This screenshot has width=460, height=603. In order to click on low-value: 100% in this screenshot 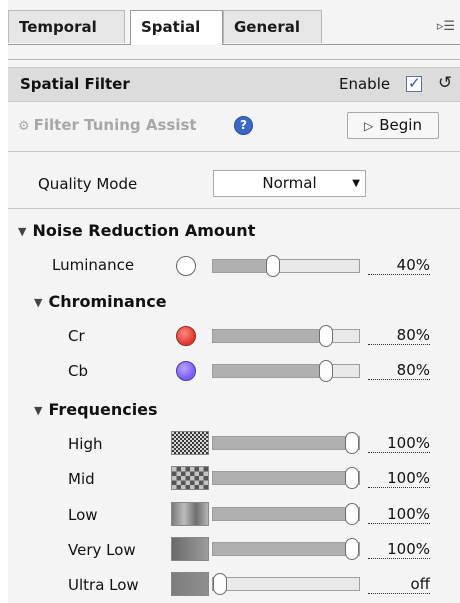, I will do `click(399, 515)`.